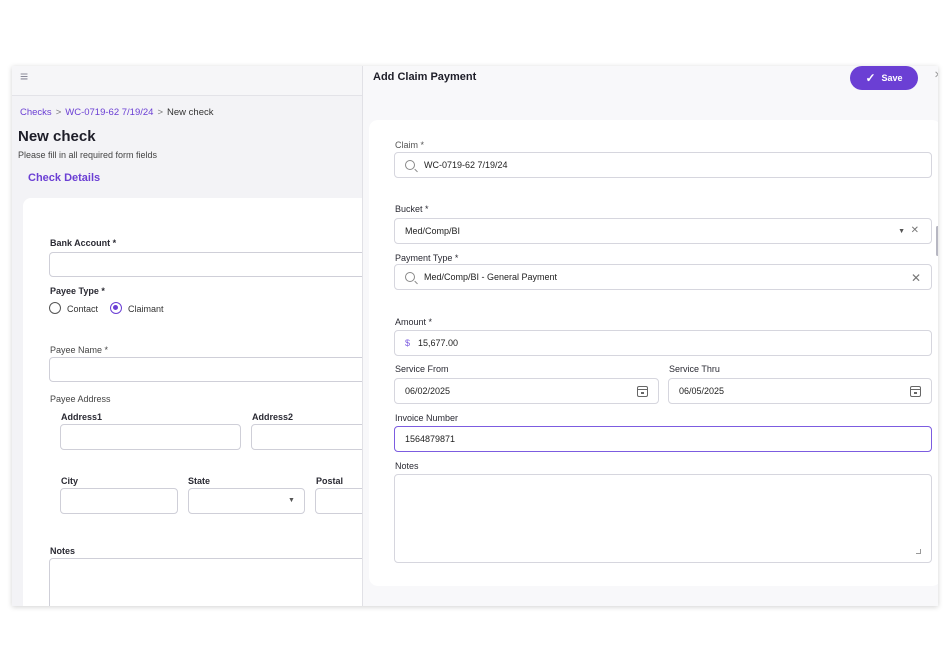 The width and height of the screenshot is (950, 670). I want to click on address1-label: Address1, so click(82, 417).